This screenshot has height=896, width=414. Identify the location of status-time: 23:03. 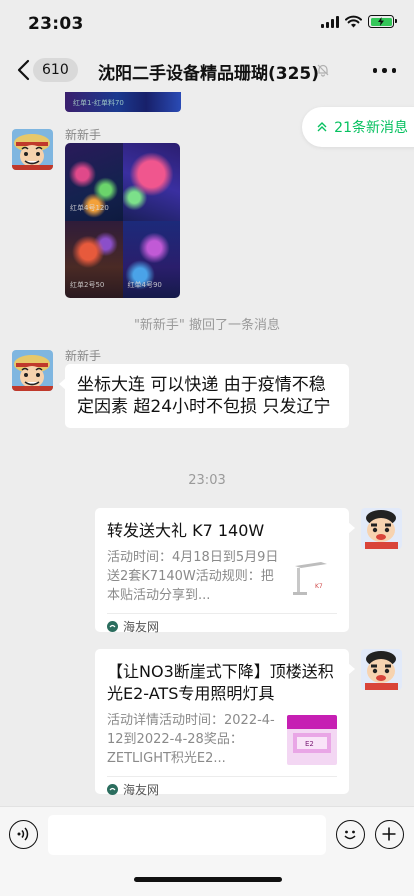
(56, 24).